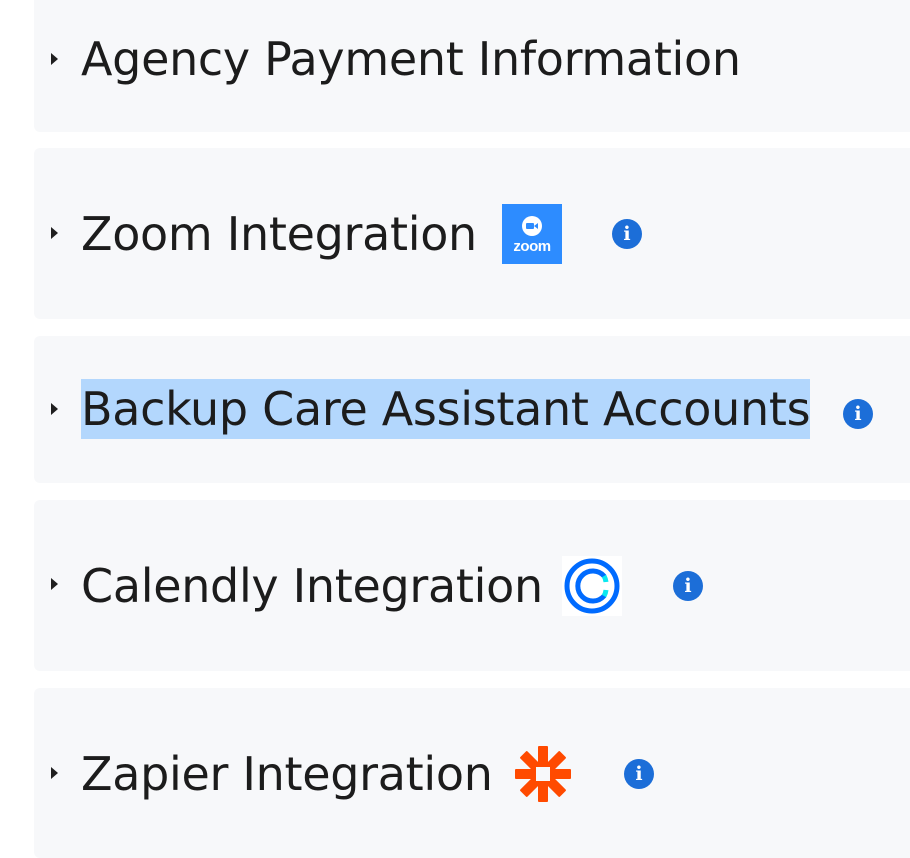 The image size is (910, 858). I want to click on section-agency-payment-information: Agency Payment Information, so click(472, 66).